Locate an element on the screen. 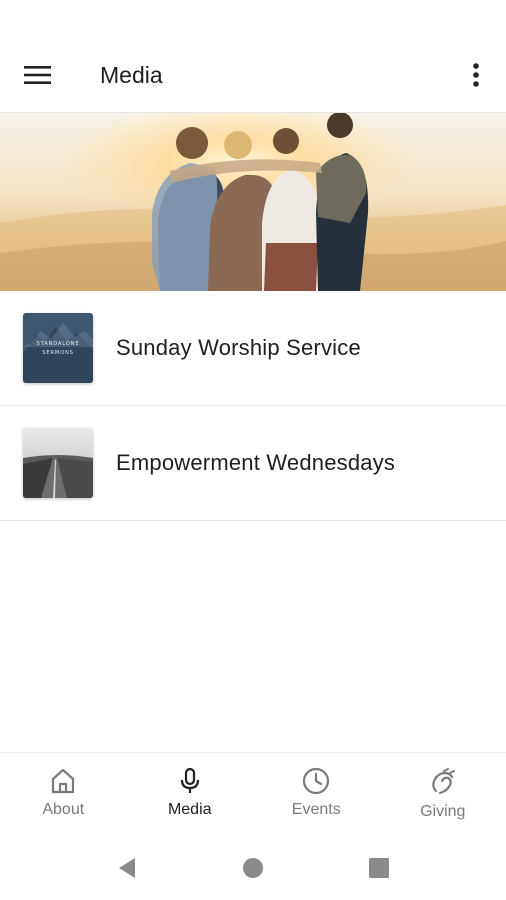 Image resolution: width=506 pixels, height=900 pixels. mountain-thumbnail-icon: STANDALONE SERMONS is located at coordinates (58, 348).